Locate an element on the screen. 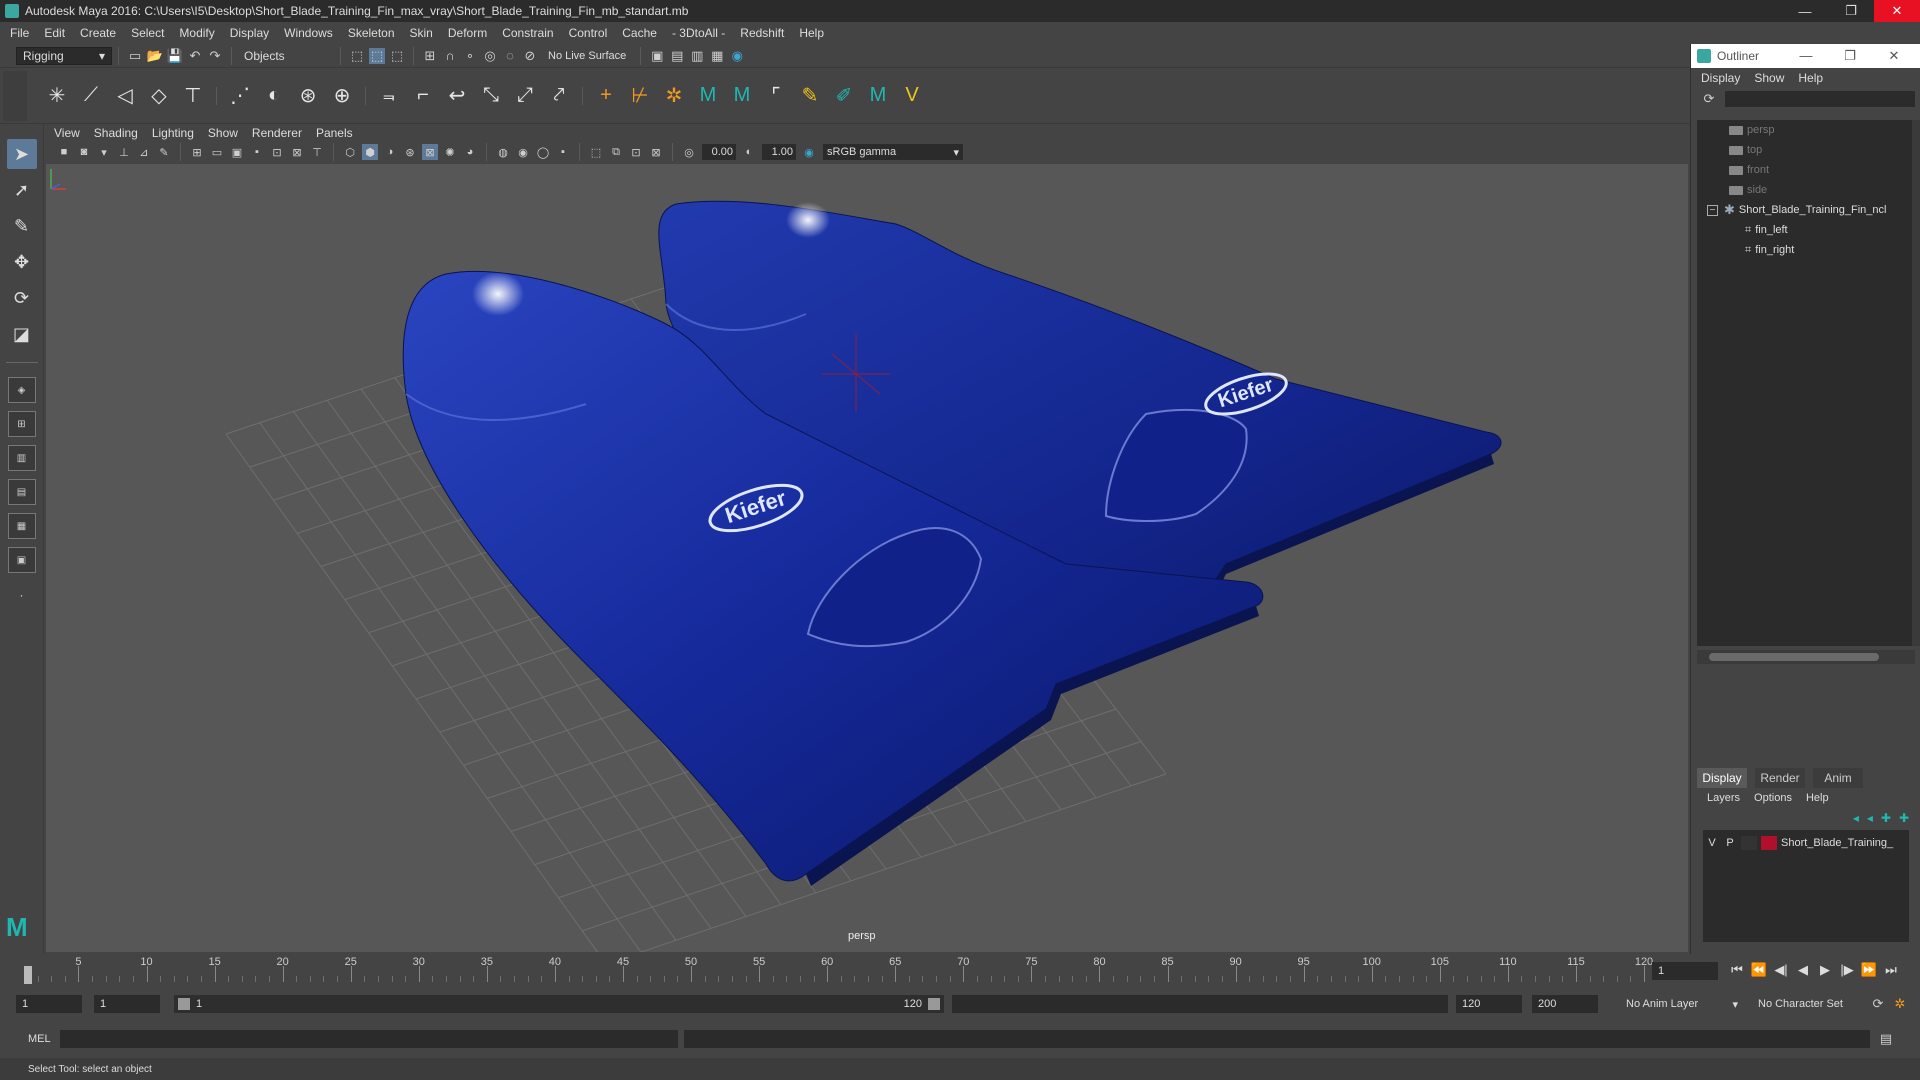 This screenshot has width=1920, height=1080. step-forward-key-icon: ⏩ is located at coordinates (1869, 970).